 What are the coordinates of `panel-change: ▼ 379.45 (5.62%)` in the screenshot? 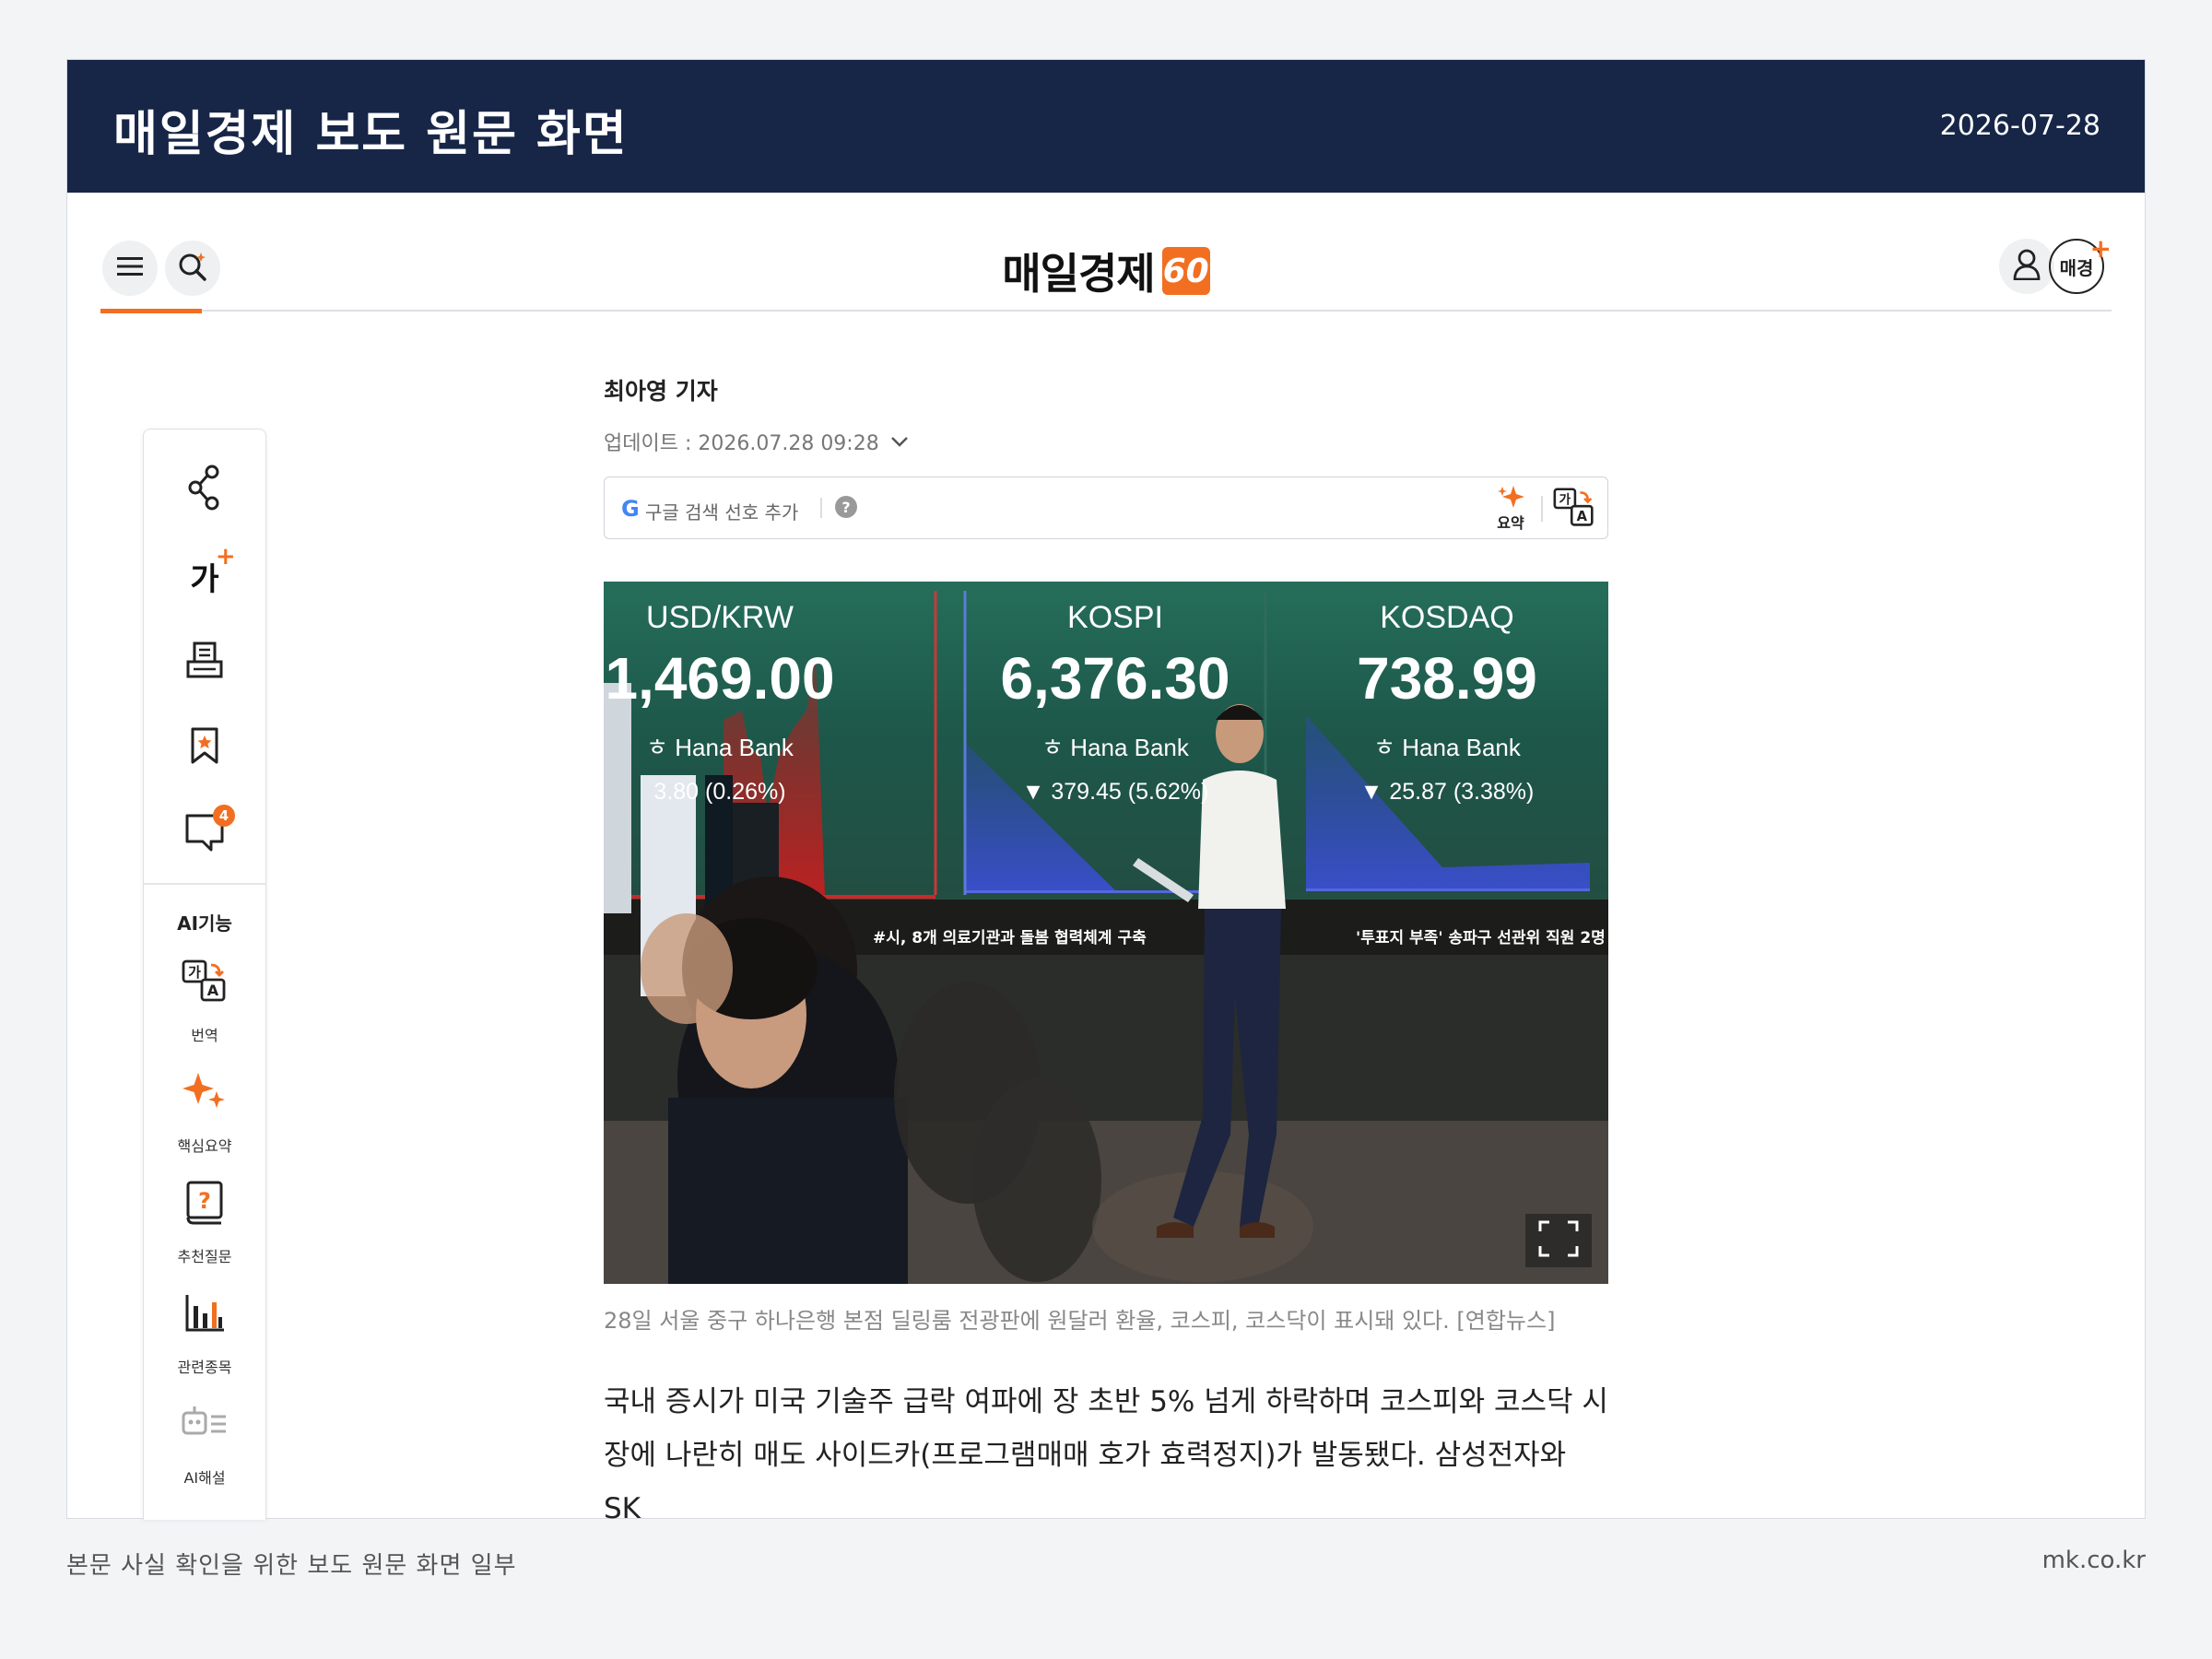 It's located at (1115, 792).